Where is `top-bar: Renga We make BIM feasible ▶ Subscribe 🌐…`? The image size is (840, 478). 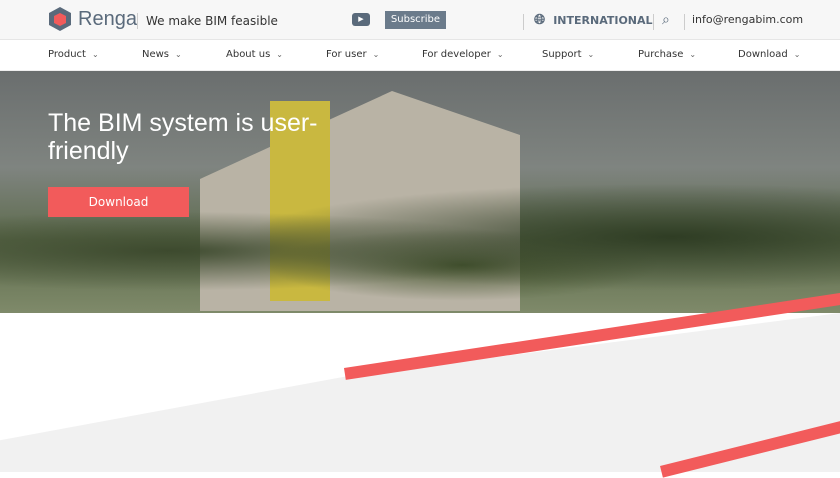 top-bar: Renga We make BIM feasible ▶ Subscribe 🌐… is located at coordinates (420, 20).